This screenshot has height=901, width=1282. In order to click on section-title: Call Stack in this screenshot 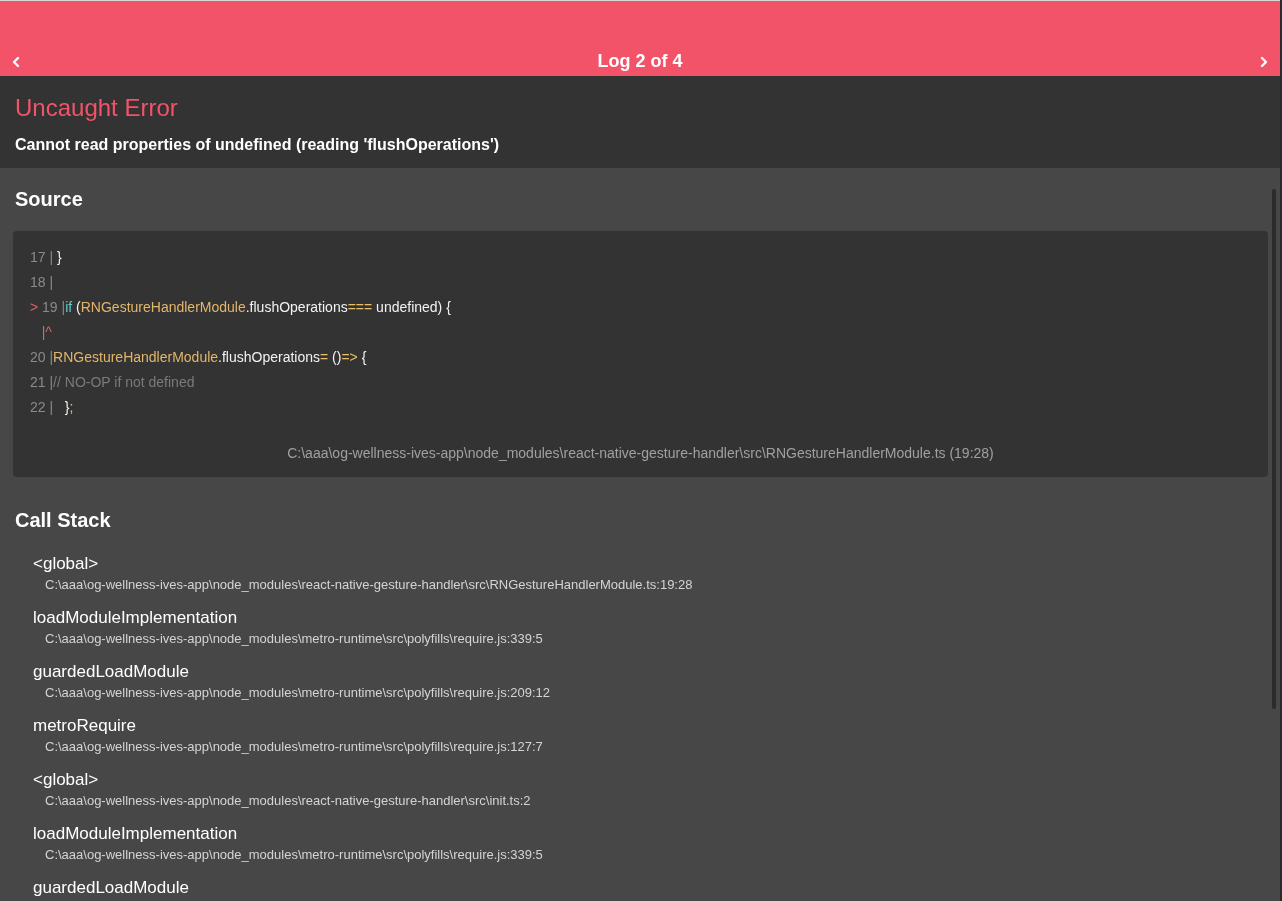, I will do `click(63, 520)`.